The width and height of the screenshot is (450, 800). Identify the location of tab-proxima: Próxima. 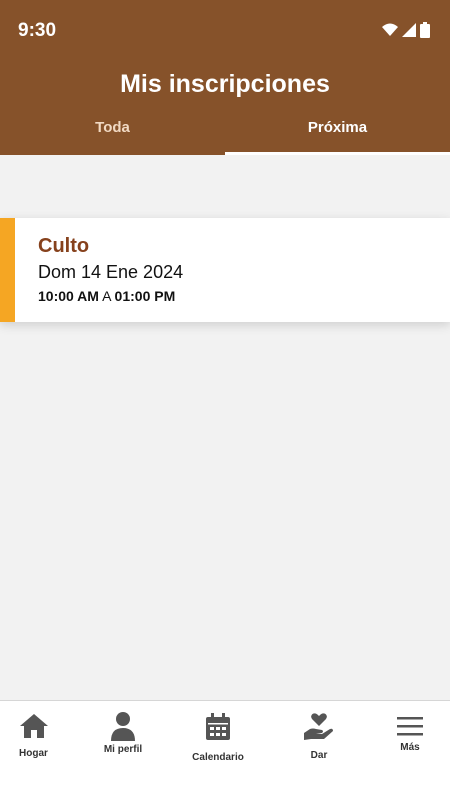
(337, 132).